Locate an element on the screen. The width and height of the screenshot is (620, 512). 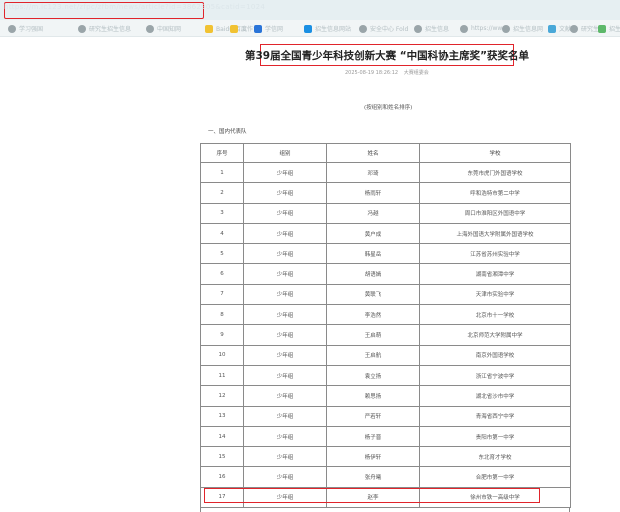
bookmark-item: 学信网 is located at coordinates (268, 28).